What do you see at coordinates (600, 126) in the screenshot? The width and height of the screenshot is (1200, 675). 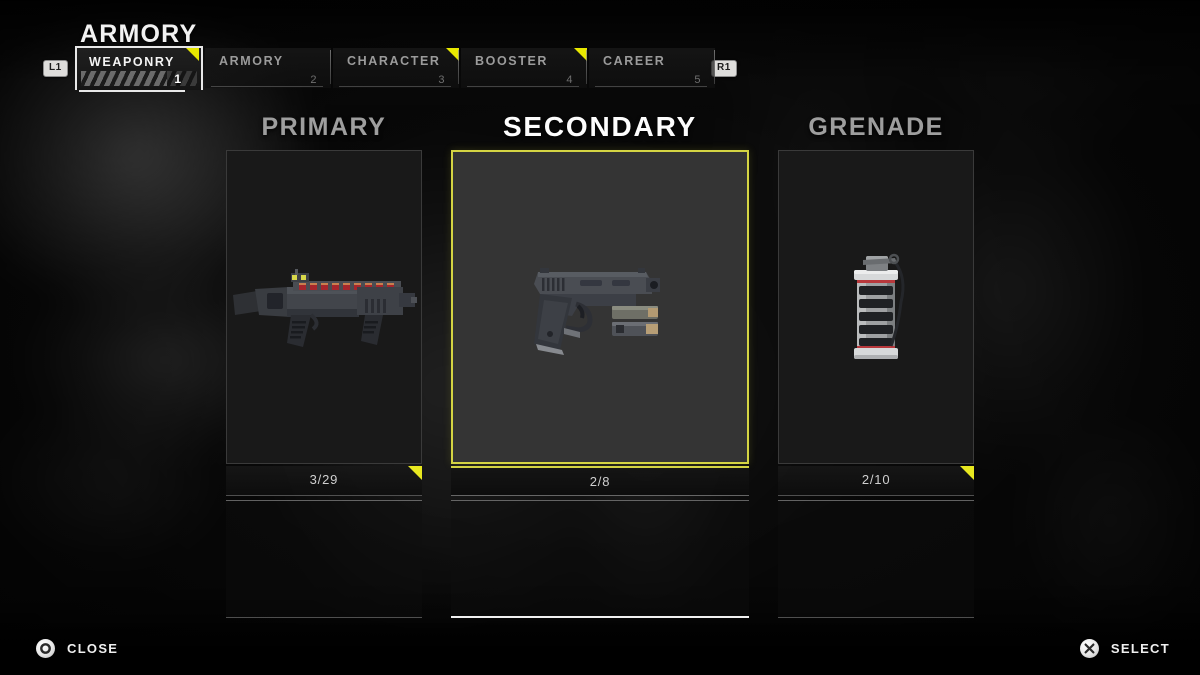 I see `slot-title-secondary: SECONDARY` at bounding box center [600, 126].